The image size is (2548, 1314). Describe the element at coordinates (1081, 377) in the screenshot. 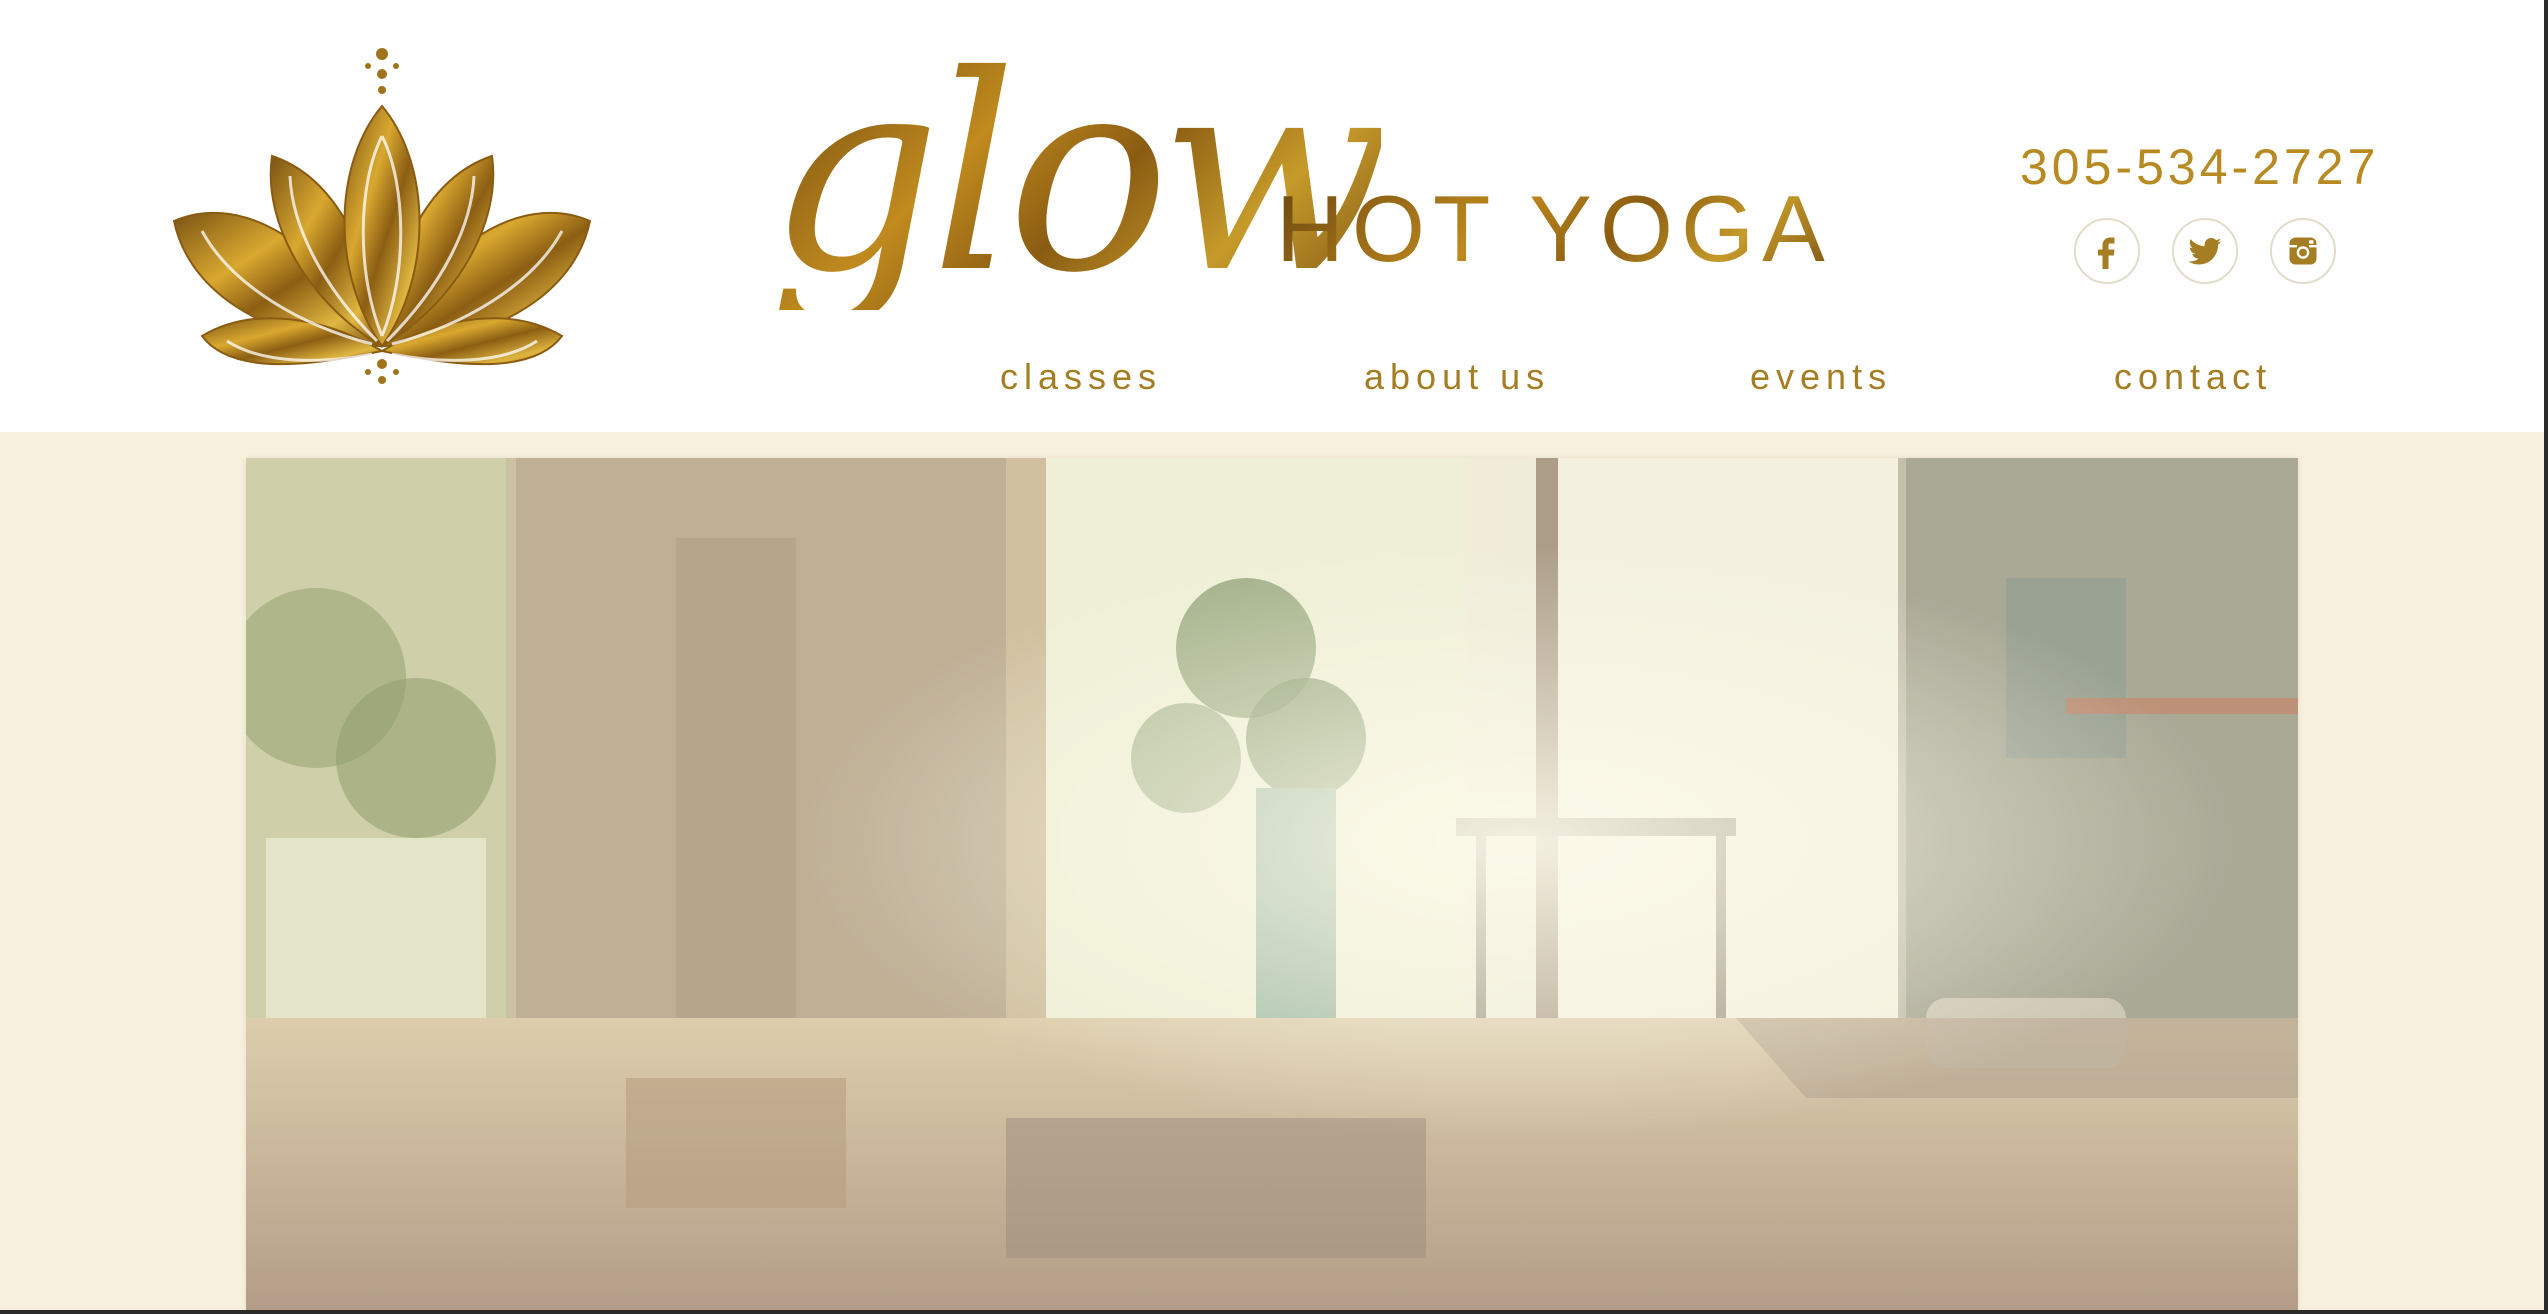

I see `nav-classes: classes` at that location.